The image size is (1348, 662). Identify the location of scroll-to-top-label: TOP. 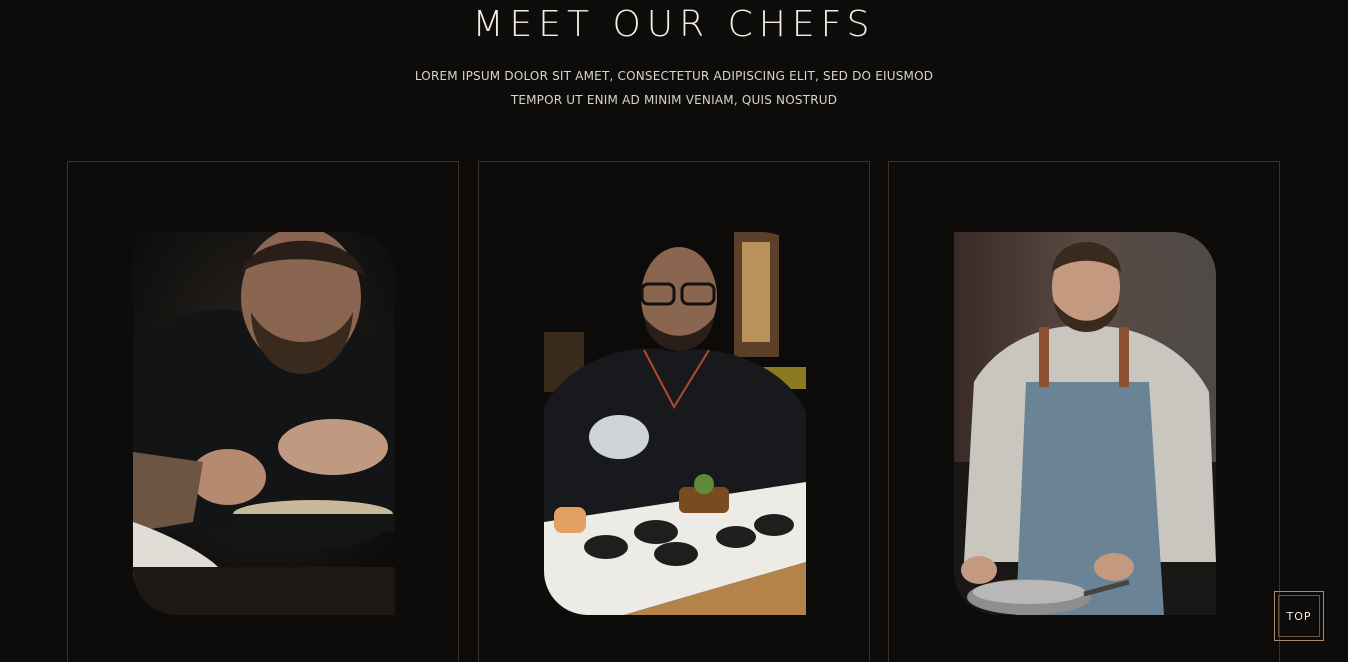
(1299, 616).